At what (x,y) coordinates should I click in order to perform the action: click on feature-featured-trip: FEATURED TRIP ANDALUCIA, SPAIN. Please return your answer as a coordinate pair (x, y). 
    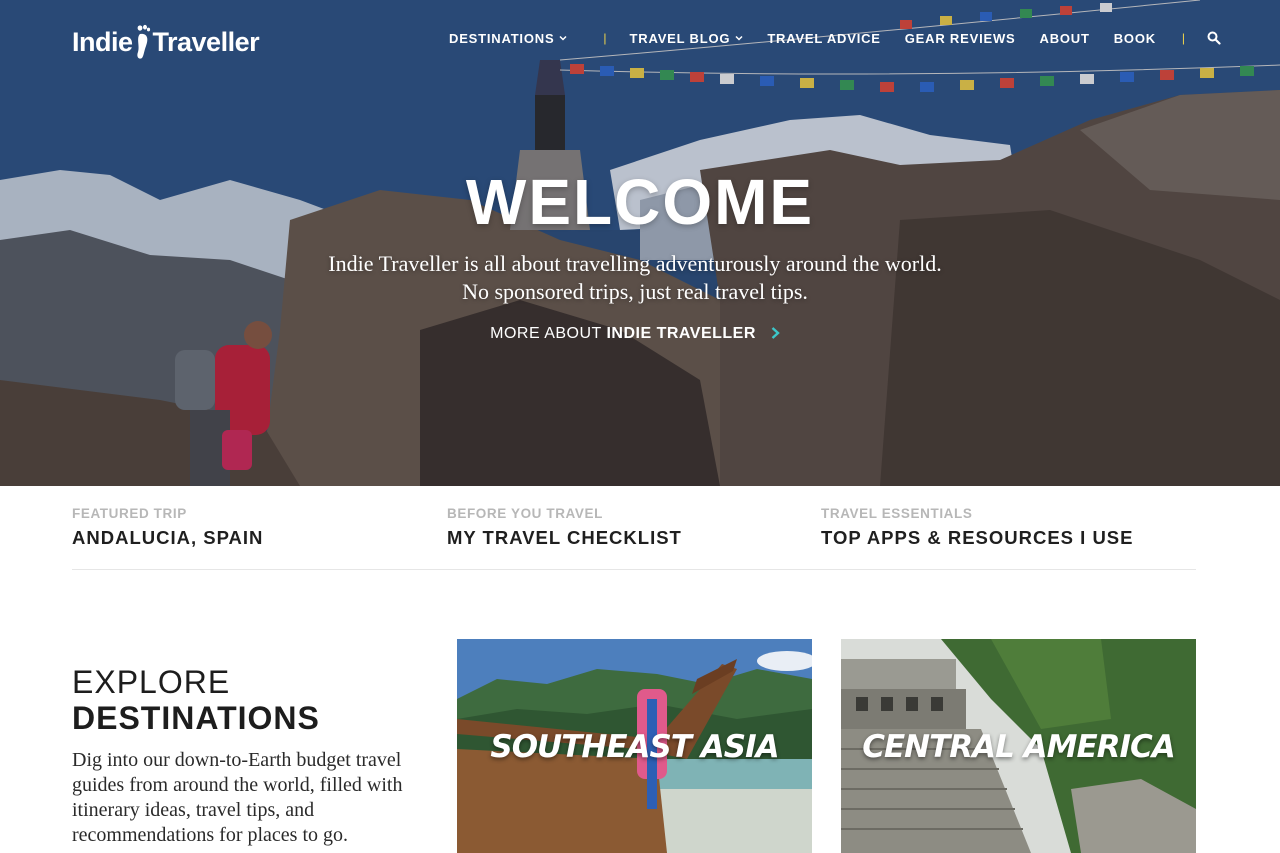
    Looking at the image, I should click on (167, 527).